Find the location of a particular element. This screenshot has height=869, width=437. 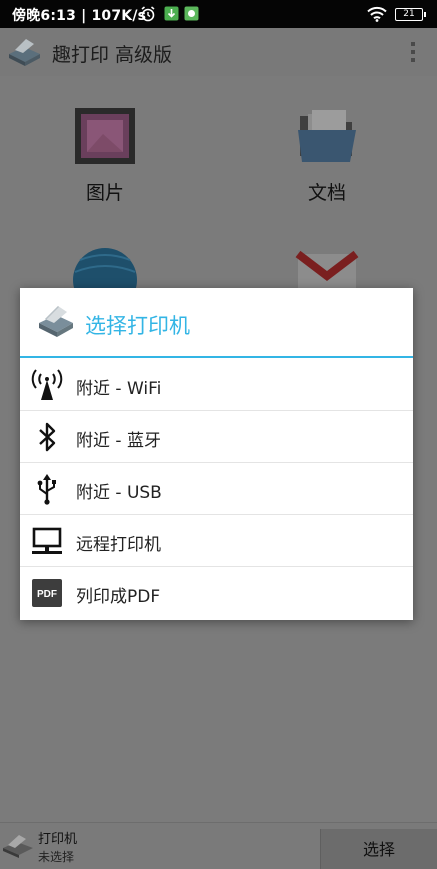

bluetooth-icon is located at coordinates (47, 437).